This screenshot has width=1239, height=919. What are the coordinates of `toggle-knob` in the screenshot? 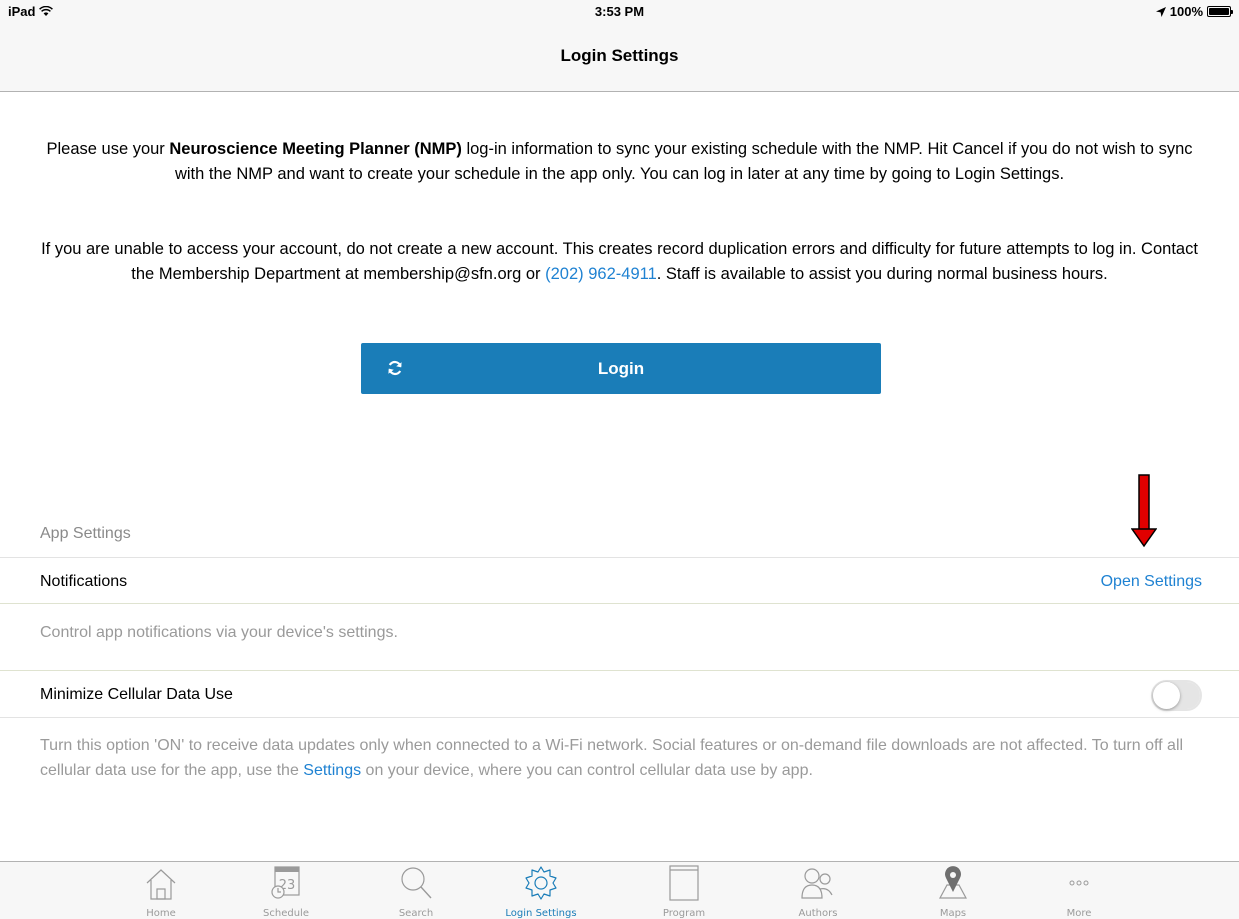 It's located at (1166, 695).